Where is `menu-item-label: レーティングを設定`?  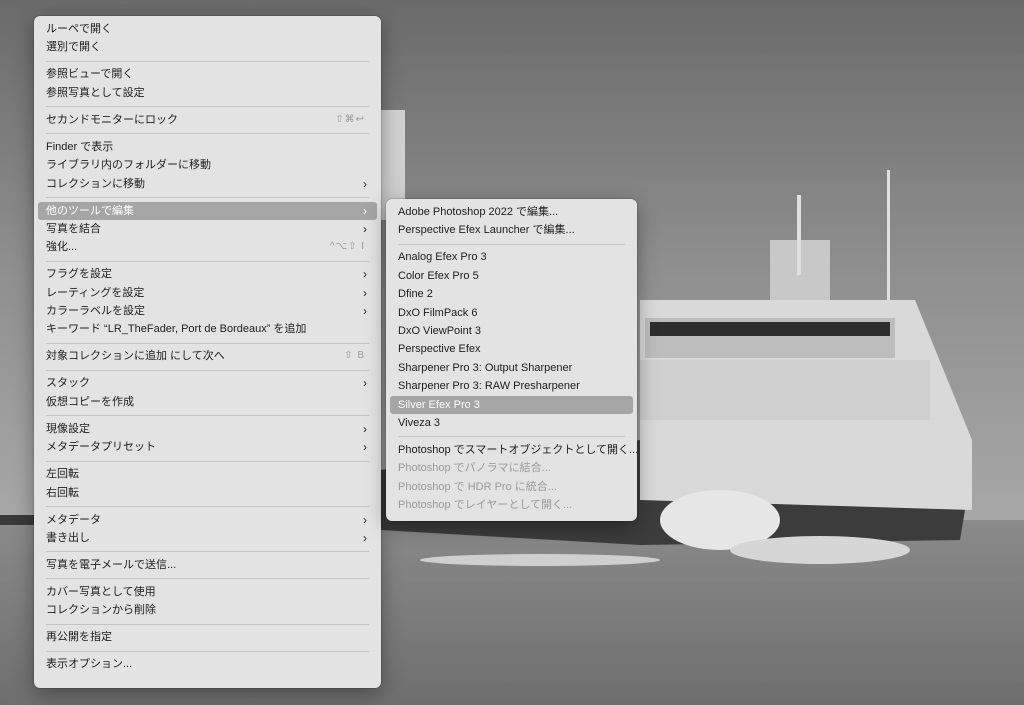 menu-item-label: レーティングを設定 is located at coordinates (95, 292).